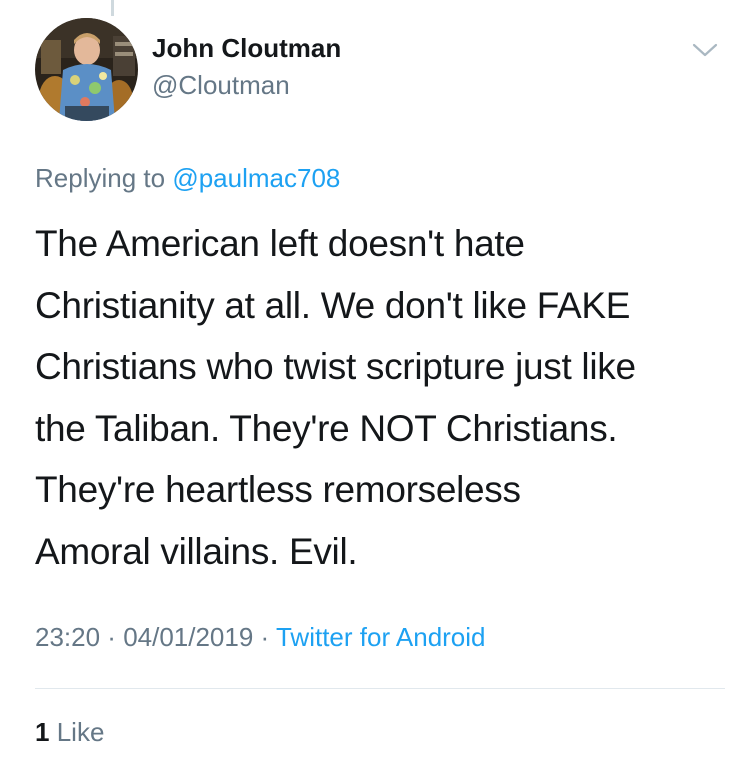 The height and width of the screenshot is (767, 750). What do you see at coordinates (280, 243) in the screenshot?
I see `tweet-text-line: The American left doesn't hate` at bounding box center [280, 243].